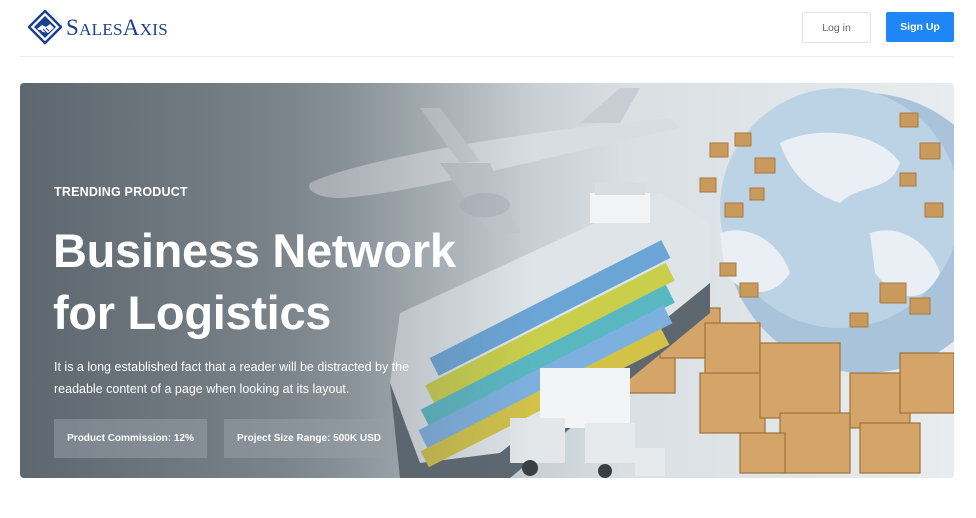 This screenshot has height=518, width=976. Describe the element at coordinates (121, 192) in the screenshot. I see `hero-eyebrow: TRENDING PRODUCT` at that location.